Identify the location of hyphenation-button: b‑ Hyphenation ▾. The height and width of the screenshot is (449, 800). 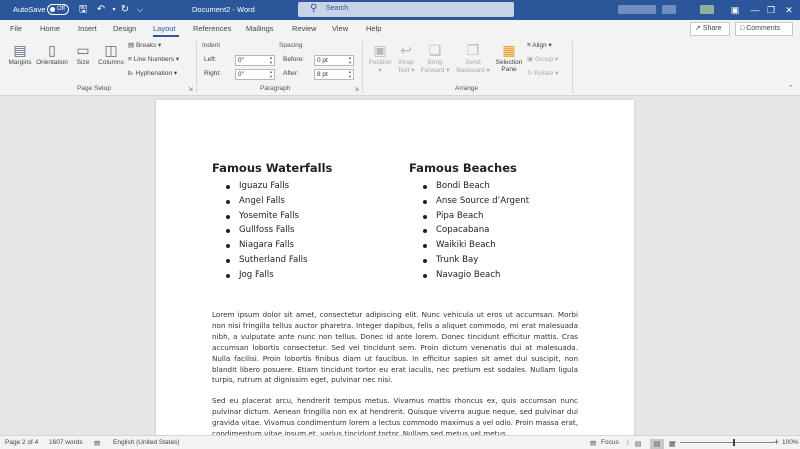
(152, 73).